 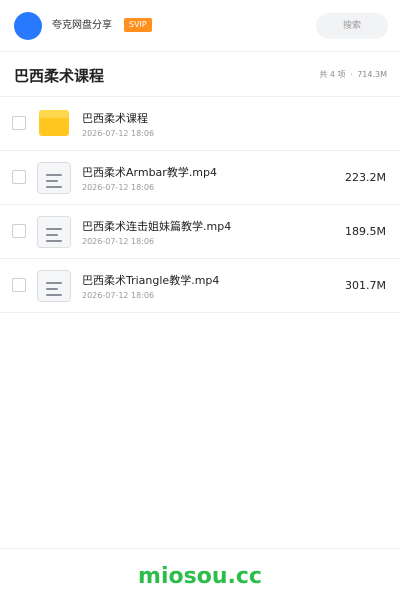 What do you see at coordinates (365, 177) in the screenshot?
I see `item-size: 223.2M` at bounding box center [365, 177].